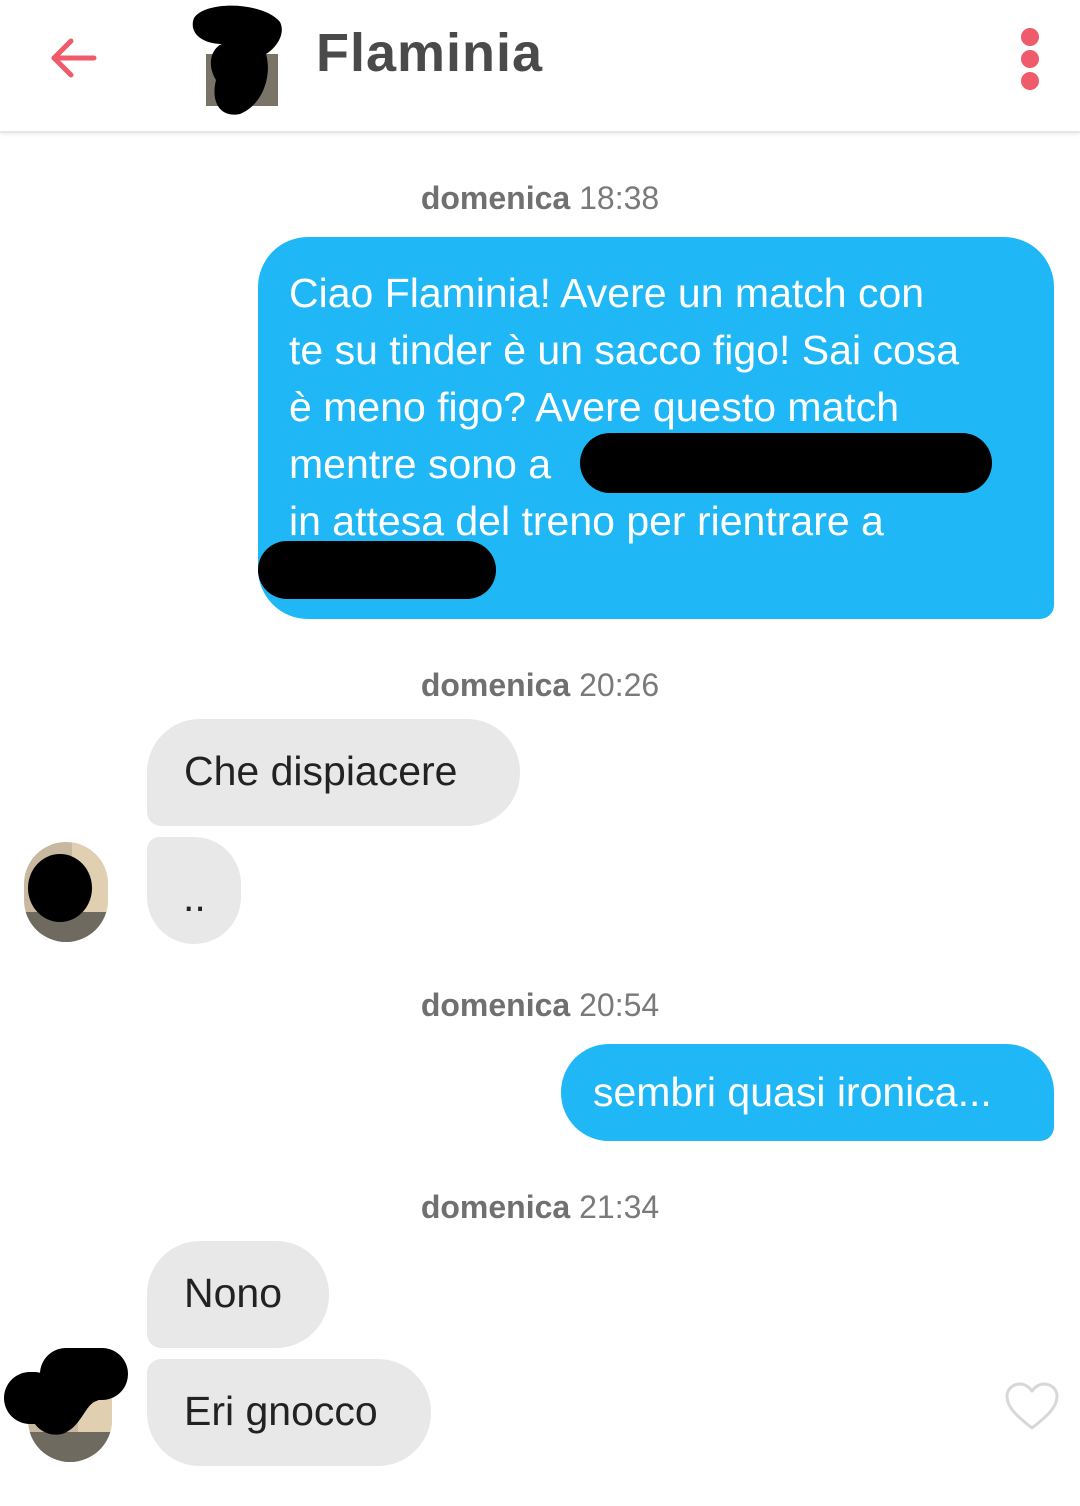 This screenshot has width=1080, height=1506. Describe the element at coordinates (321, 771) in the screenshot. I see `message-text: Che dispiacere` at that location.